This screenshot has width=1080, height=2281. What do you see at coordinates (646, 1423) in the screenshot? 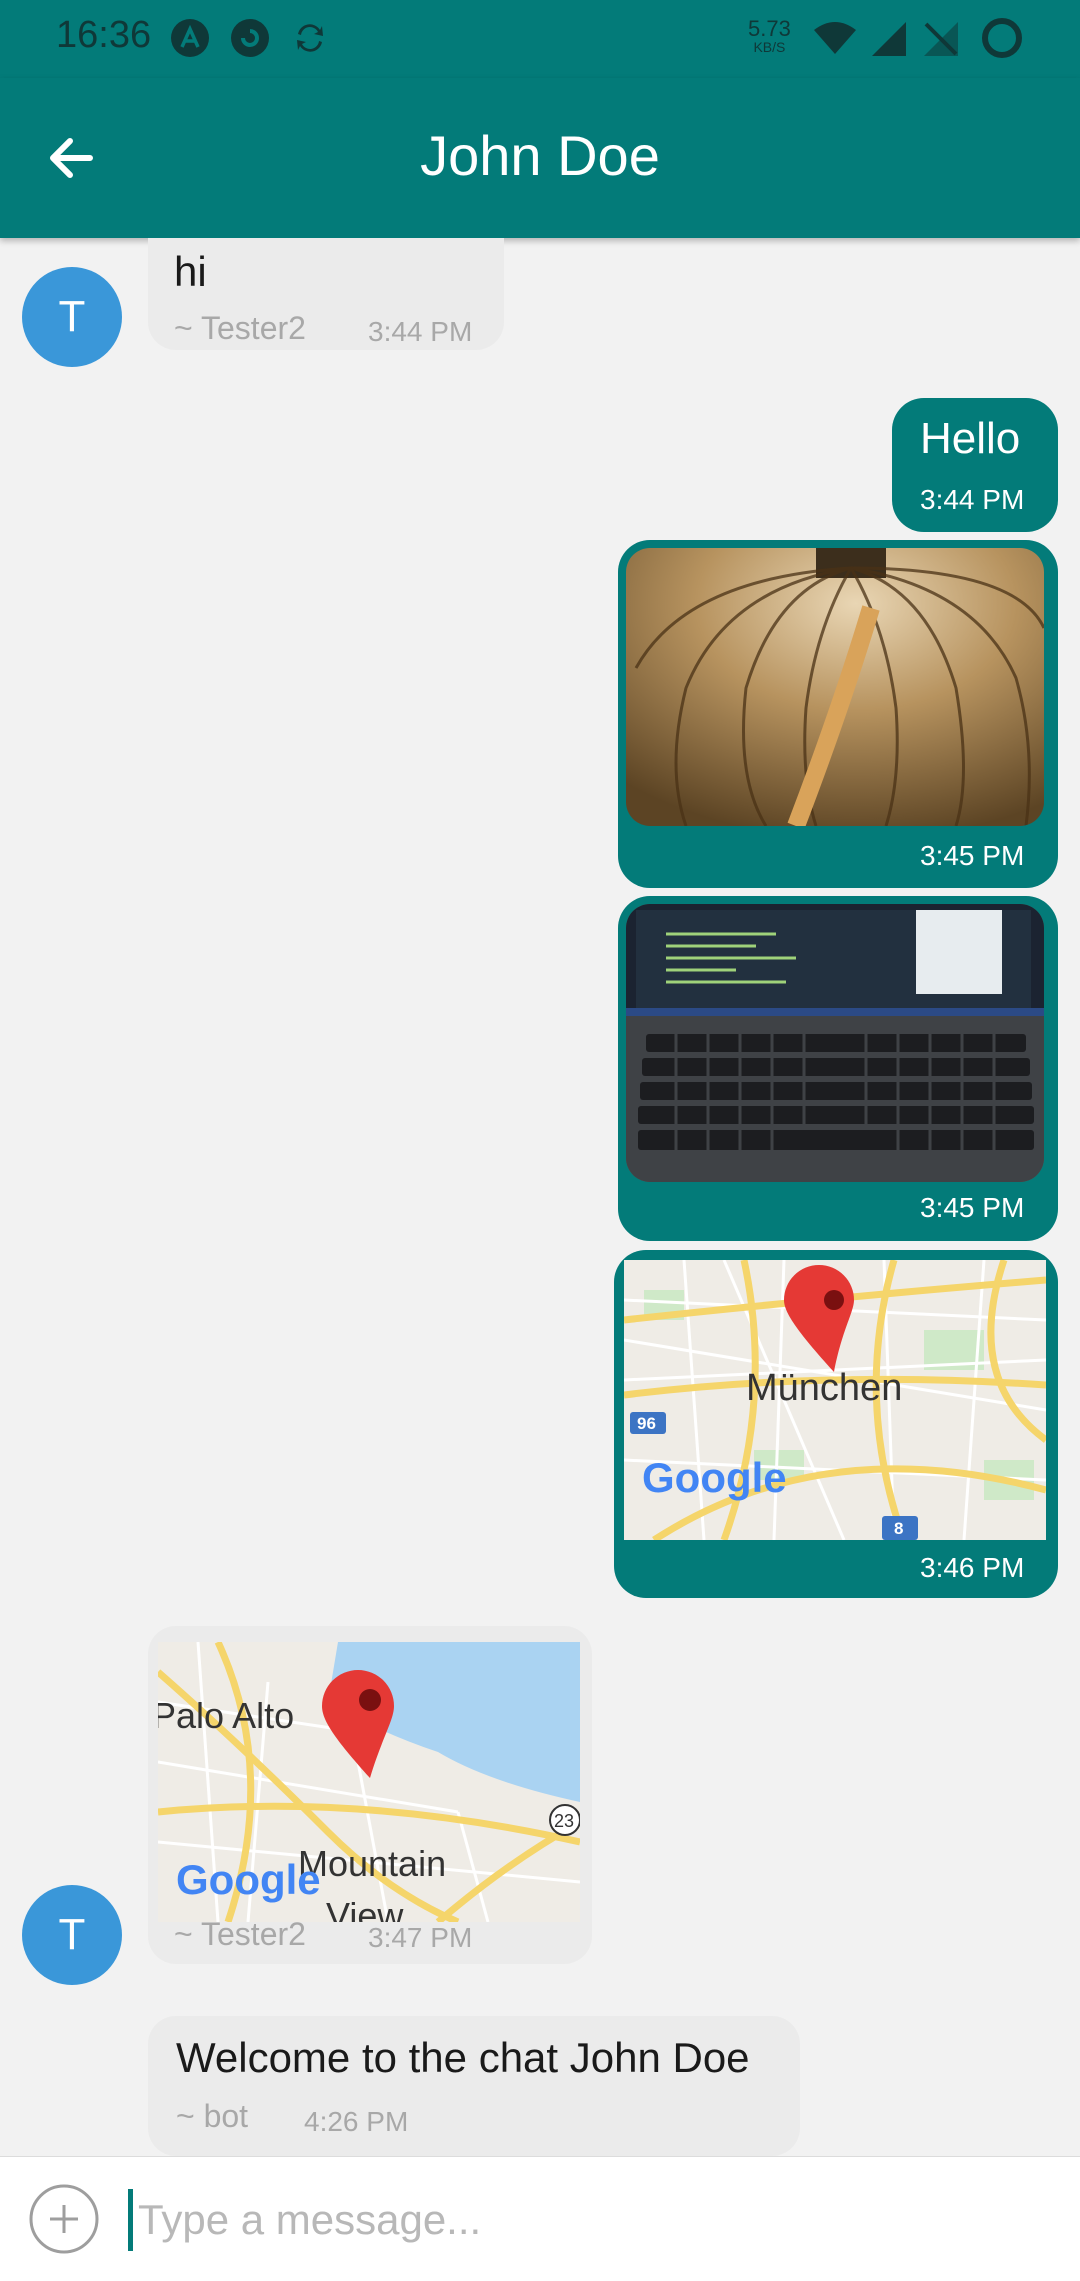
I see `road-badge: 96` at bounding box center [646, 1423].